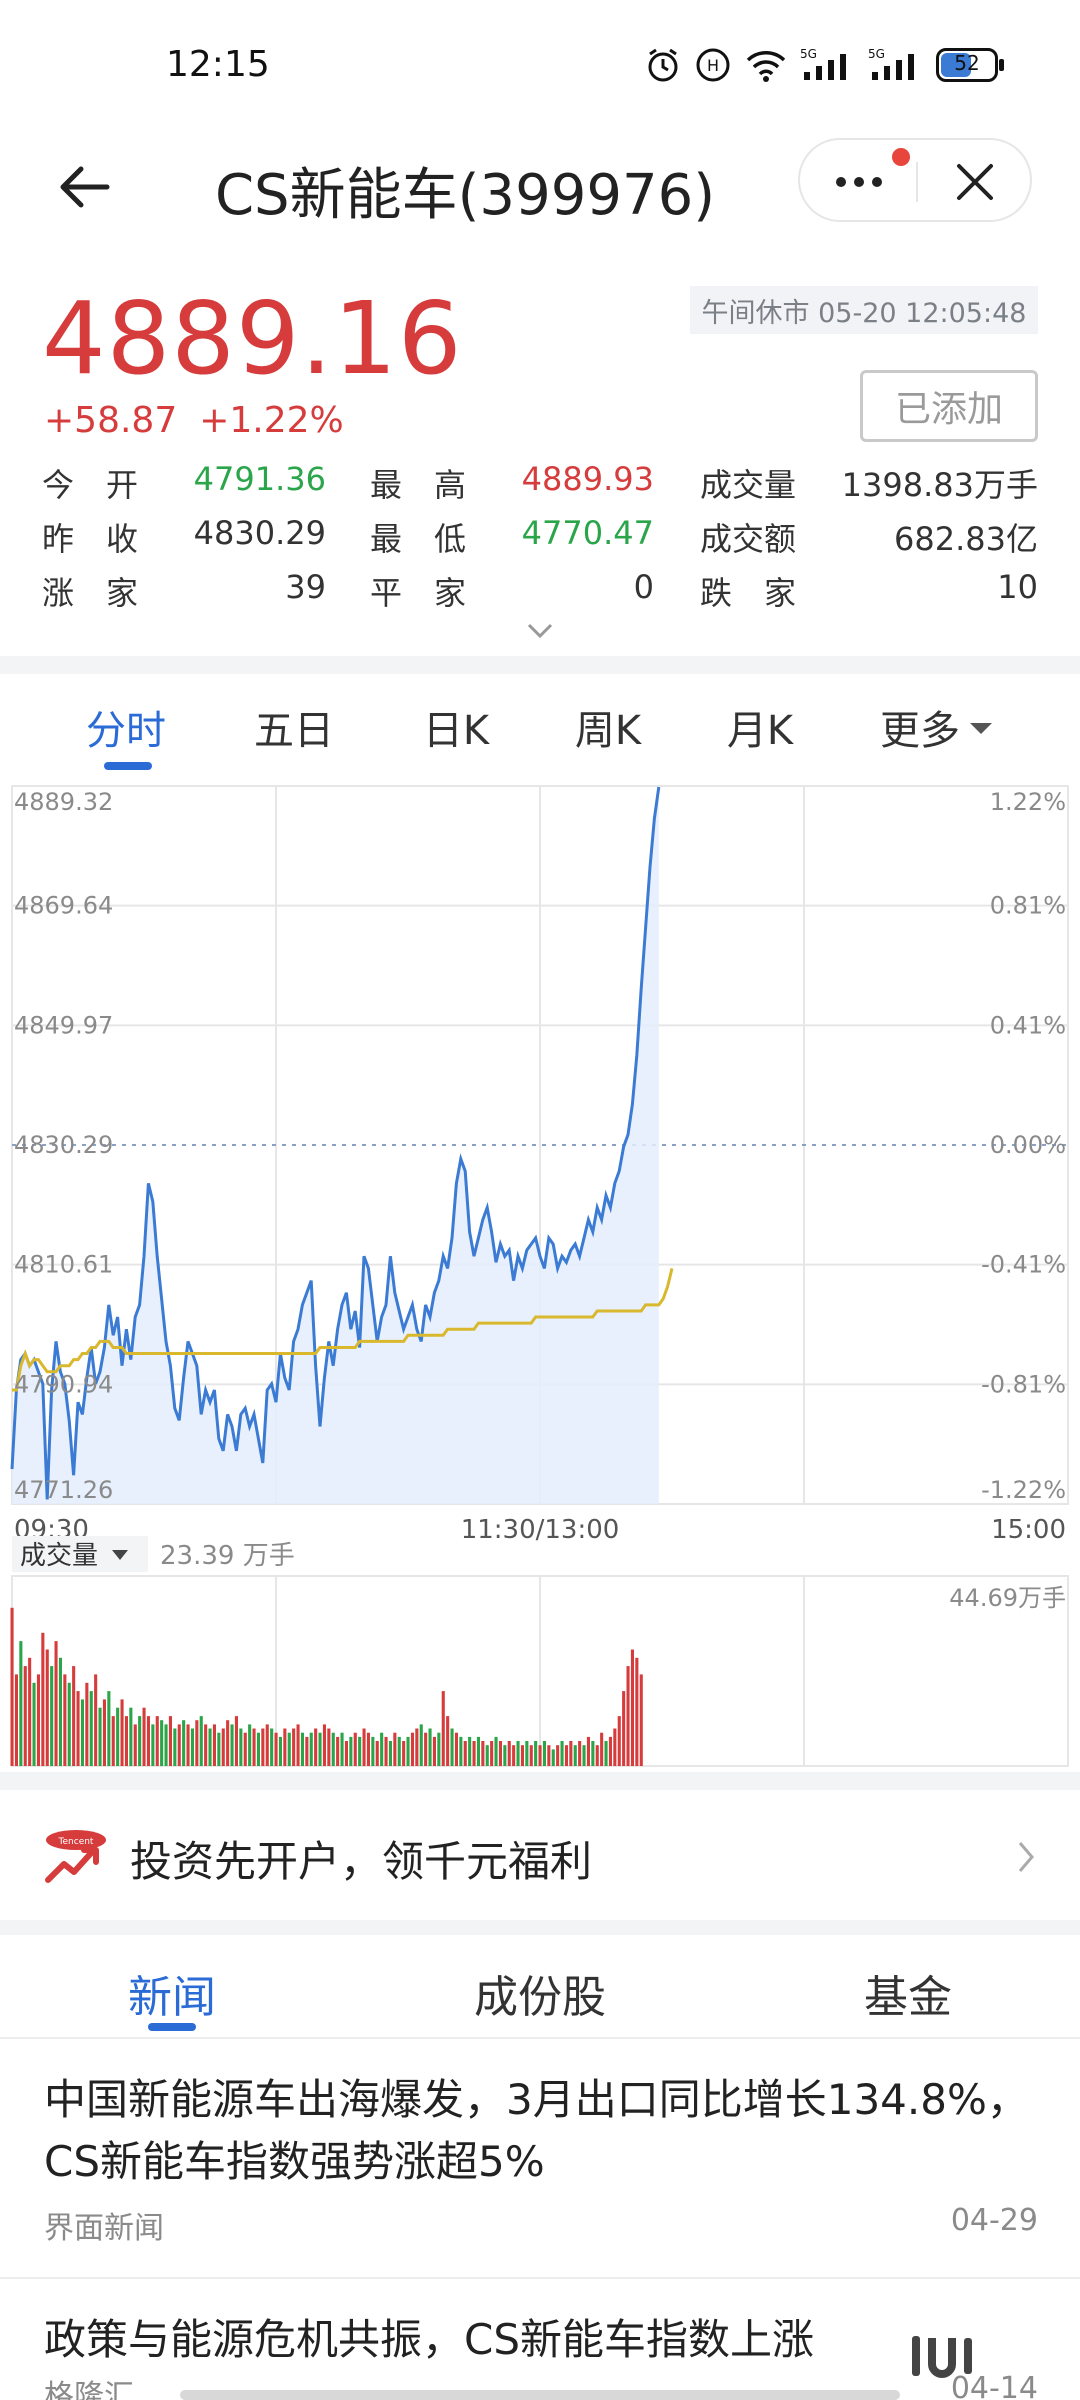 The width and height of the screenshot is (1080, 2400). I want to click on news-tab-1: 成份股, so click(540, 1993).